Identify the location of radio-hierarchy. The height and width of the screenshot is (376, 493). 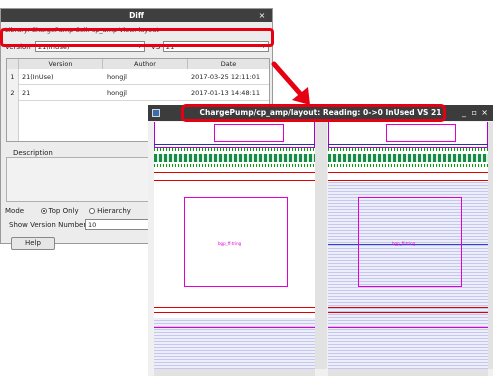
(92, 211).